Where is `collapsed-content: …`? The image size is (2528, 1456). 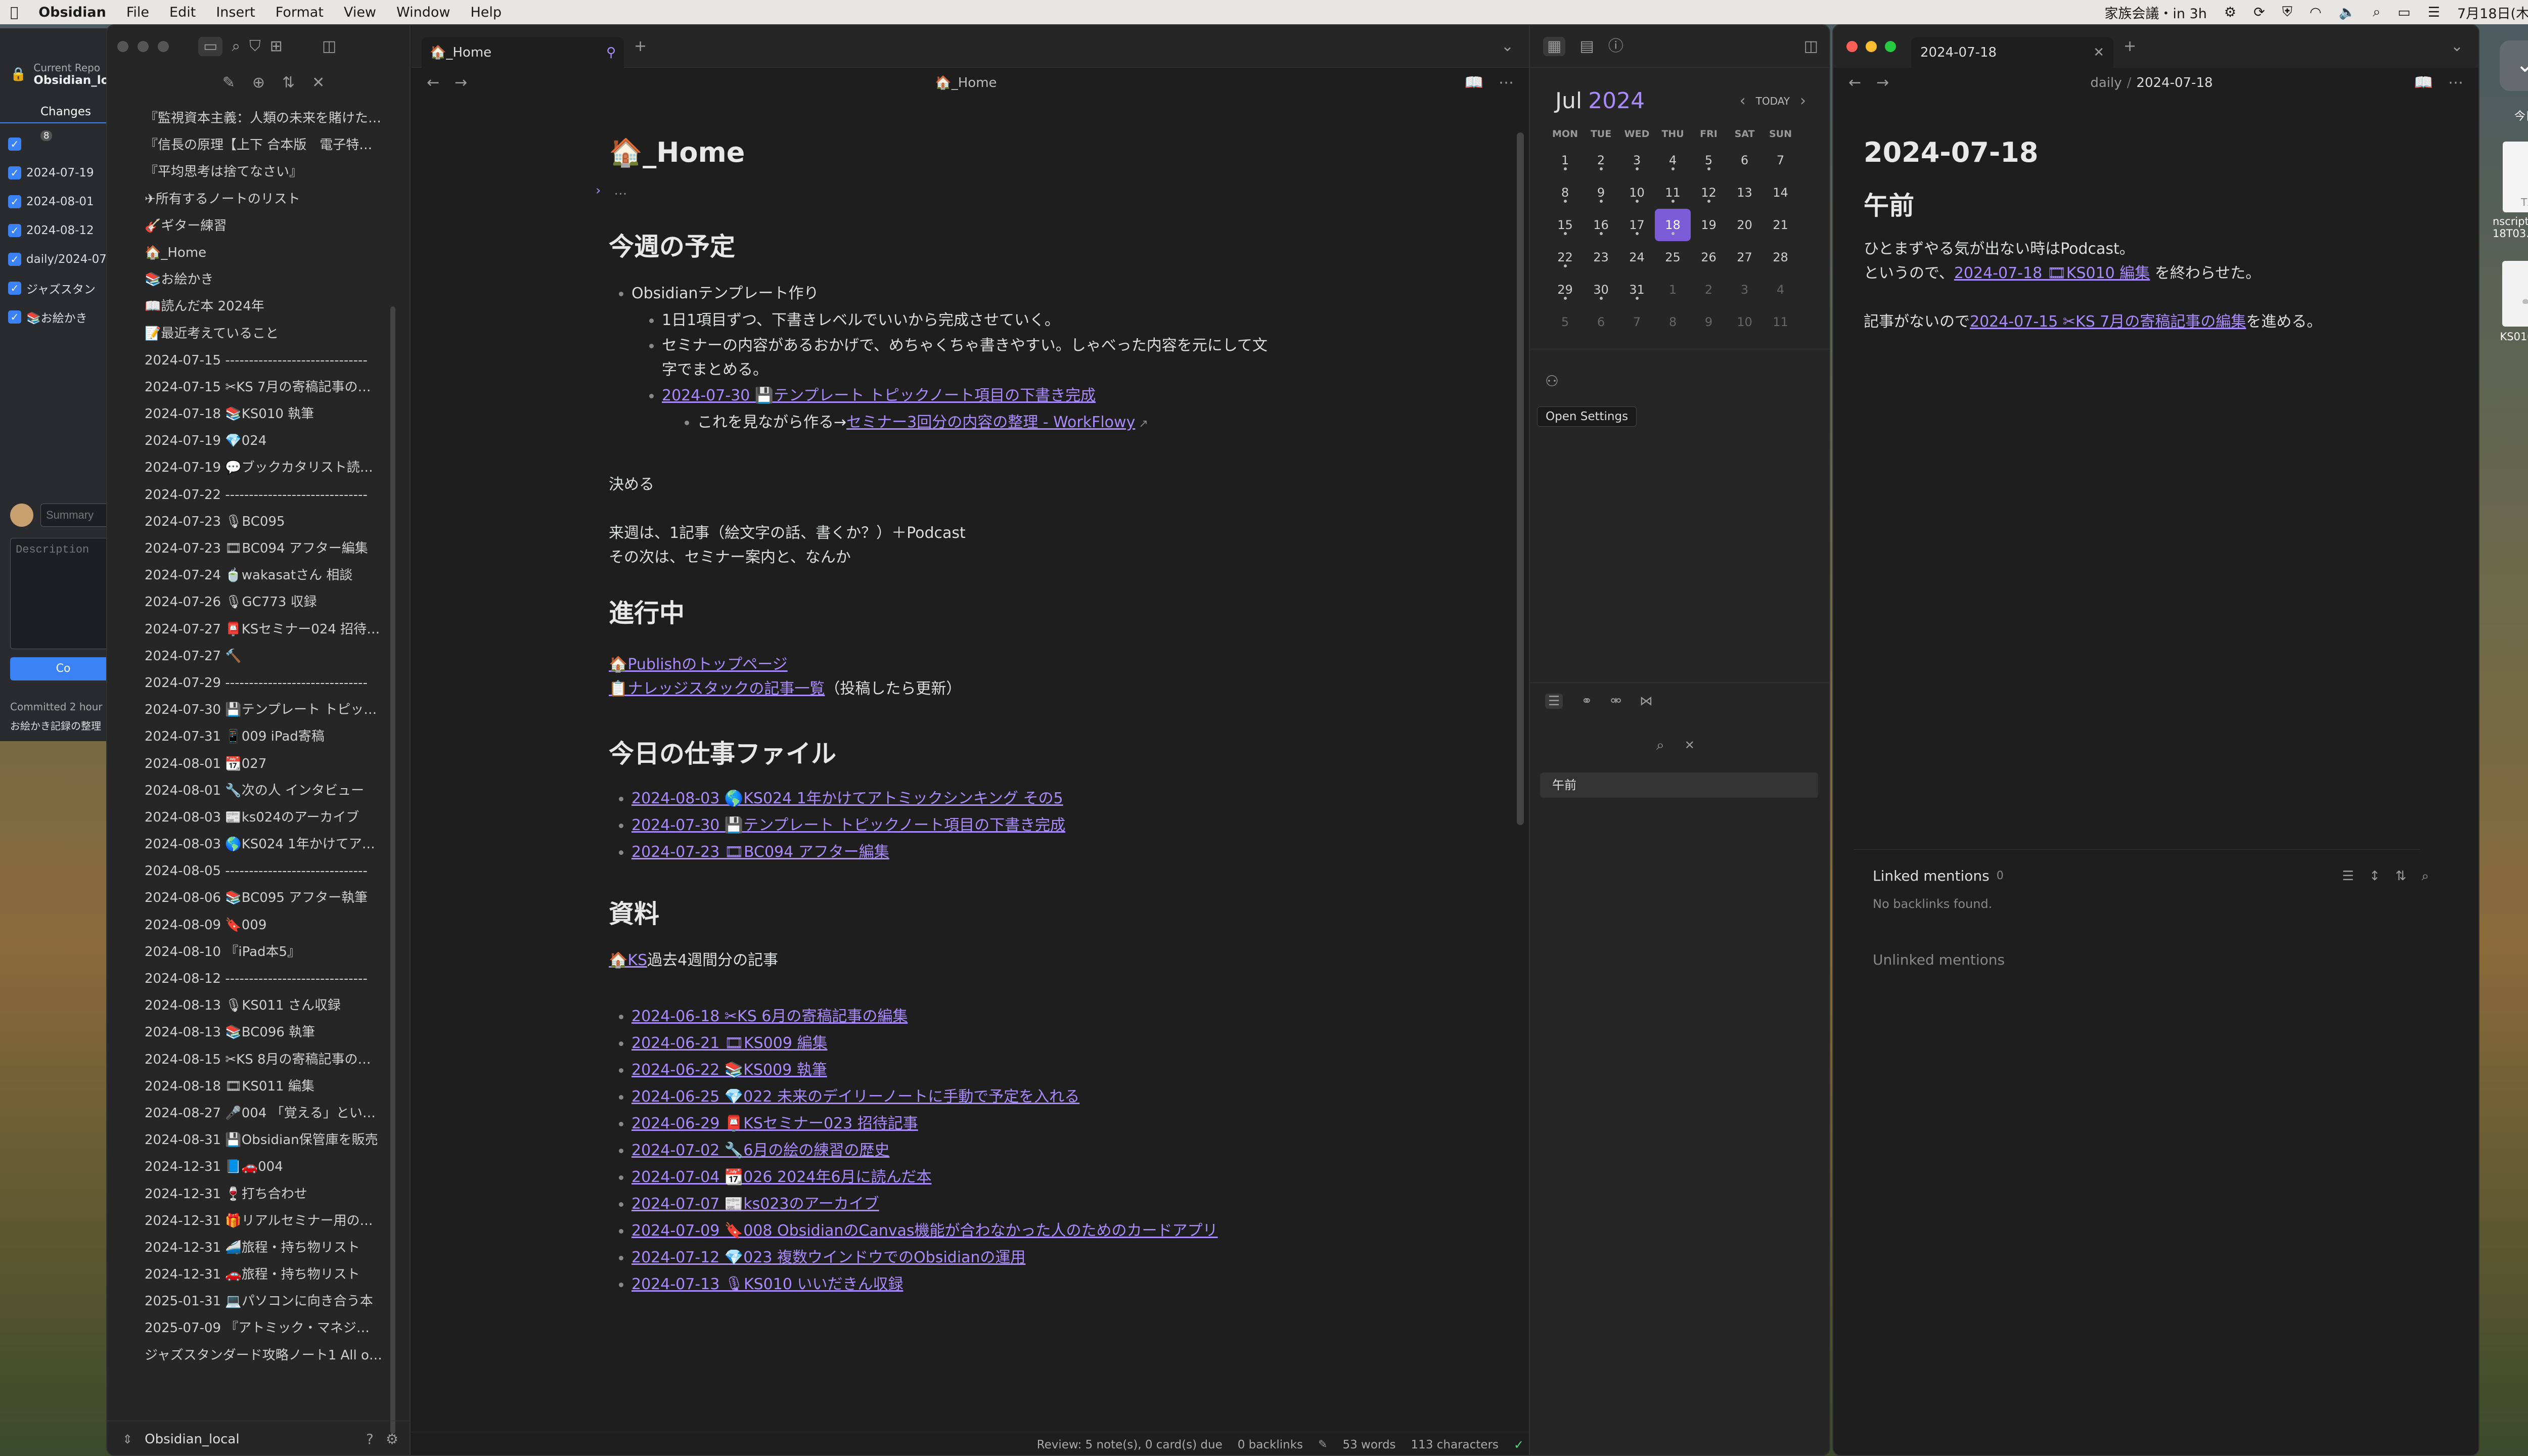
collapsed-content: … is located at coordinates (620, 190).